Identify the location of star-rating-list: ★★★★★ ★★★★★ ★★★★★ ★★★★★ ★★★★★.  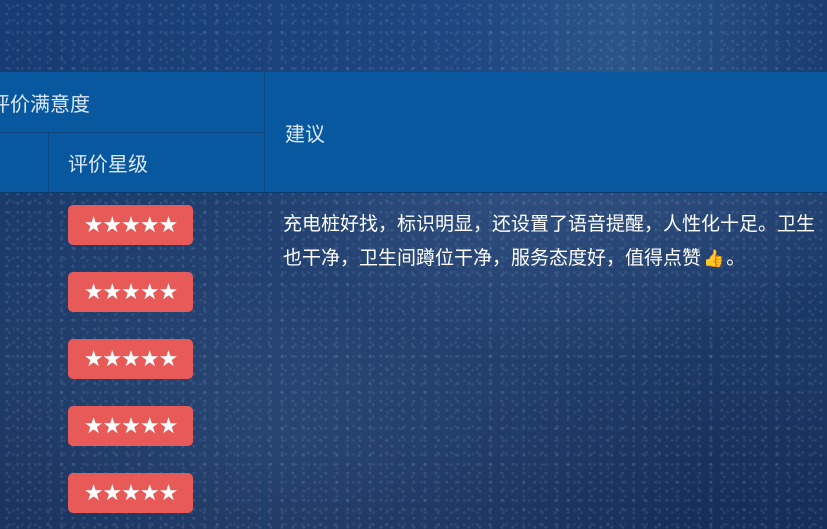
(131, 367).